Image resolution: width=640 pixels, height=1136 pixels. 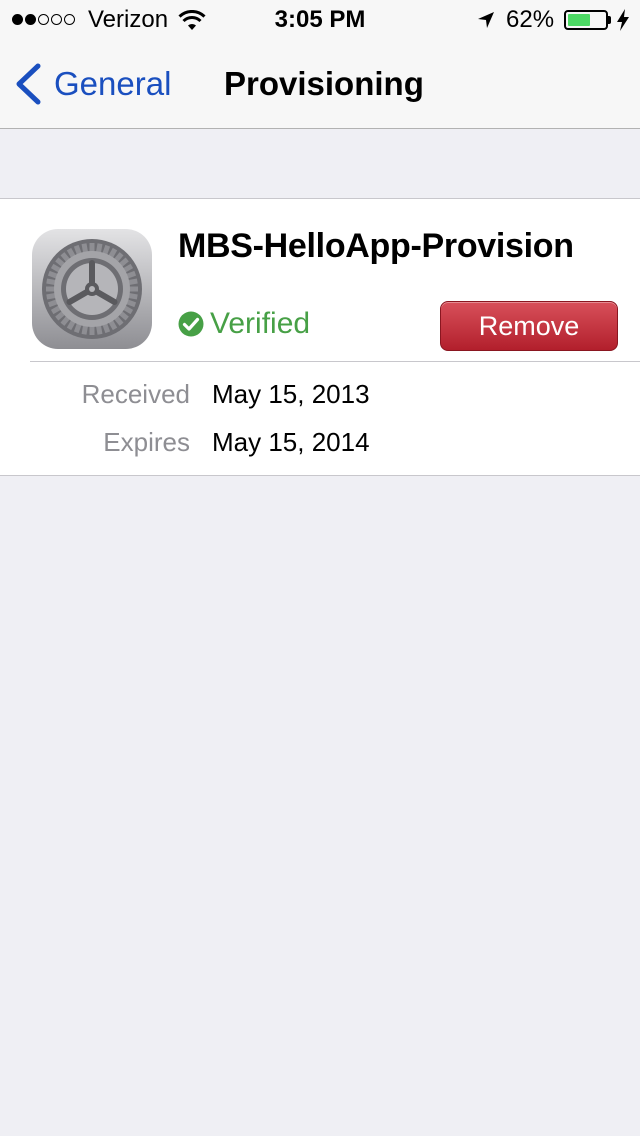 I want to click on navigation-bar: General Provisioning, so click(x=320, y=84).